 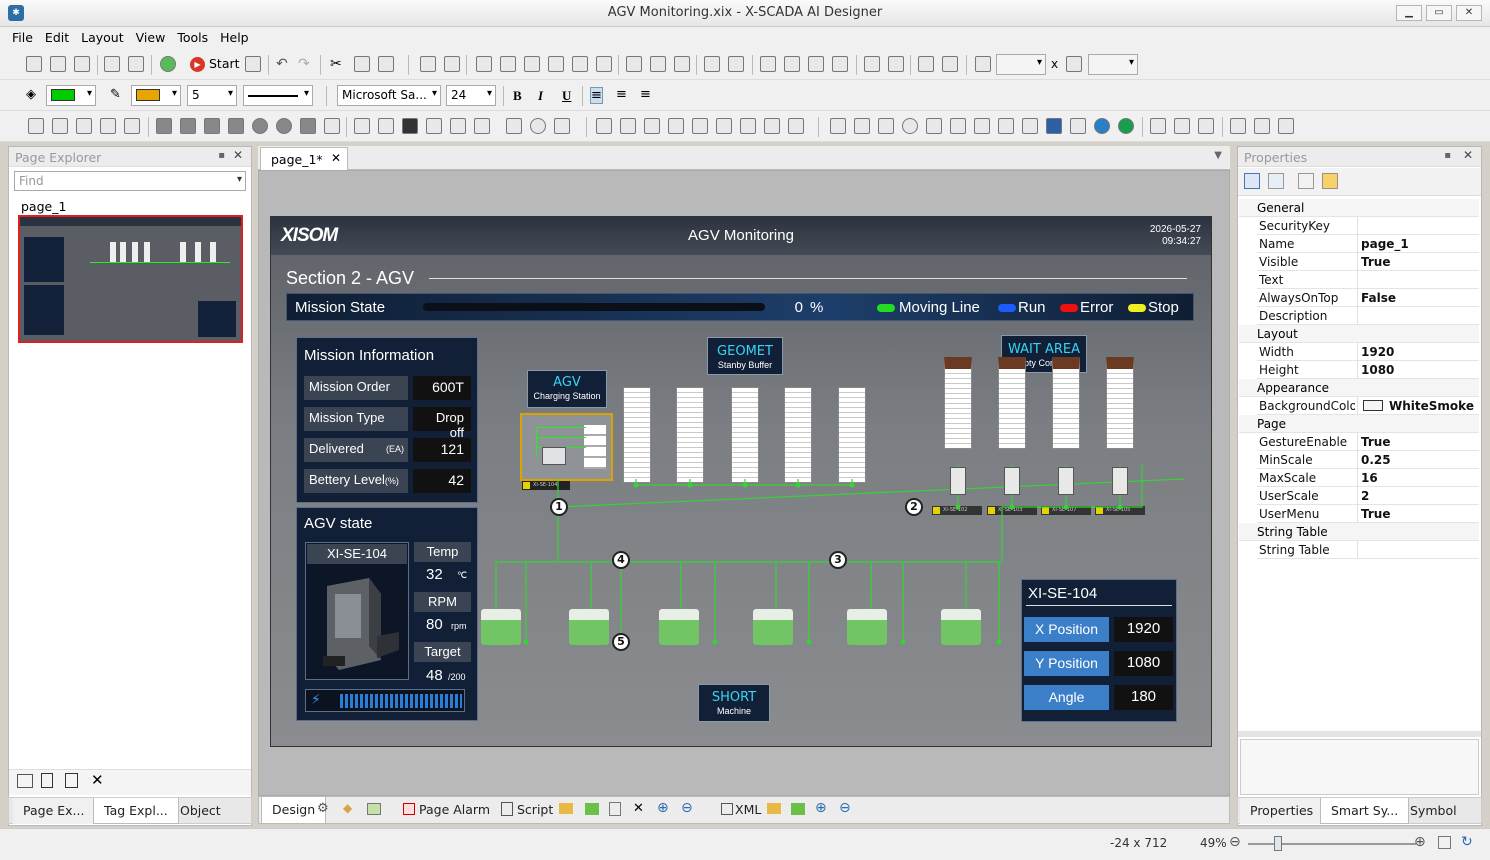 I want to click on triangle-tool-icon, so click(x=164, y=126).